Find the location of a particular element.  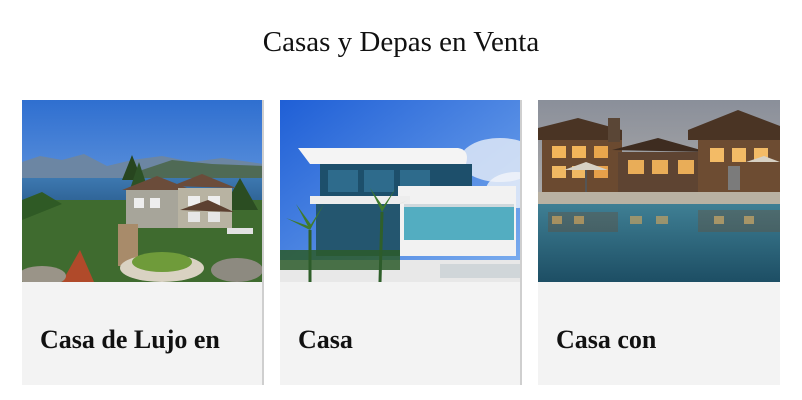

listing-title: Casa de Lujo en is located at coordinates (130, 340).